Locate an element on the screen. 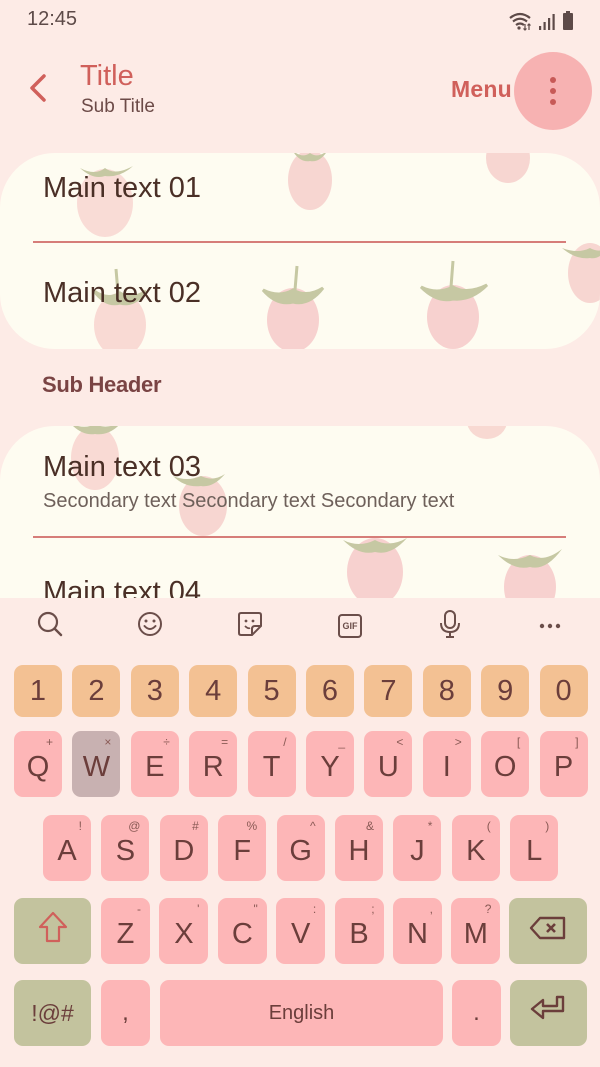  key-label: L is located at coordinates (534, 850).